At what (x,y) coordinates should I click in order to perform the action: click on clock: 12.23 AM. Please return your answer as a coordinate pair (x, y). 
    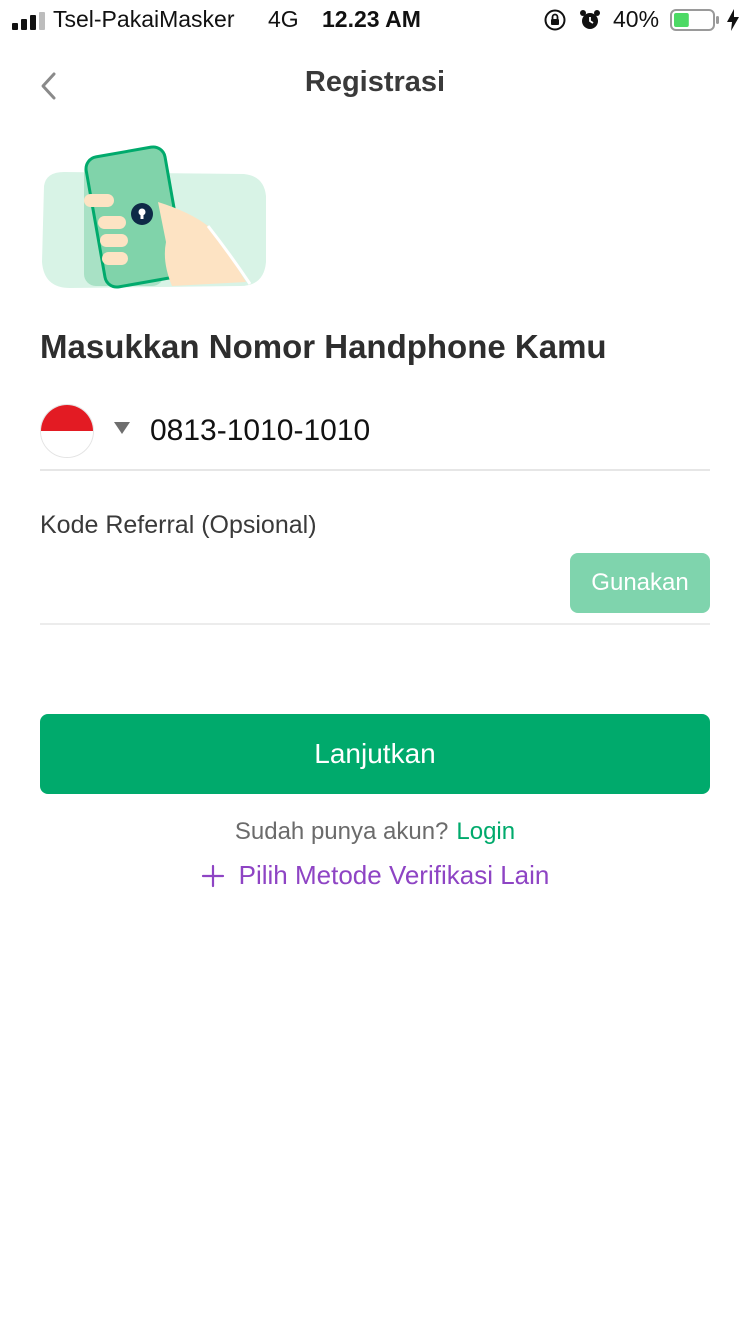
    Looking at the image, I should click on (371, 19).